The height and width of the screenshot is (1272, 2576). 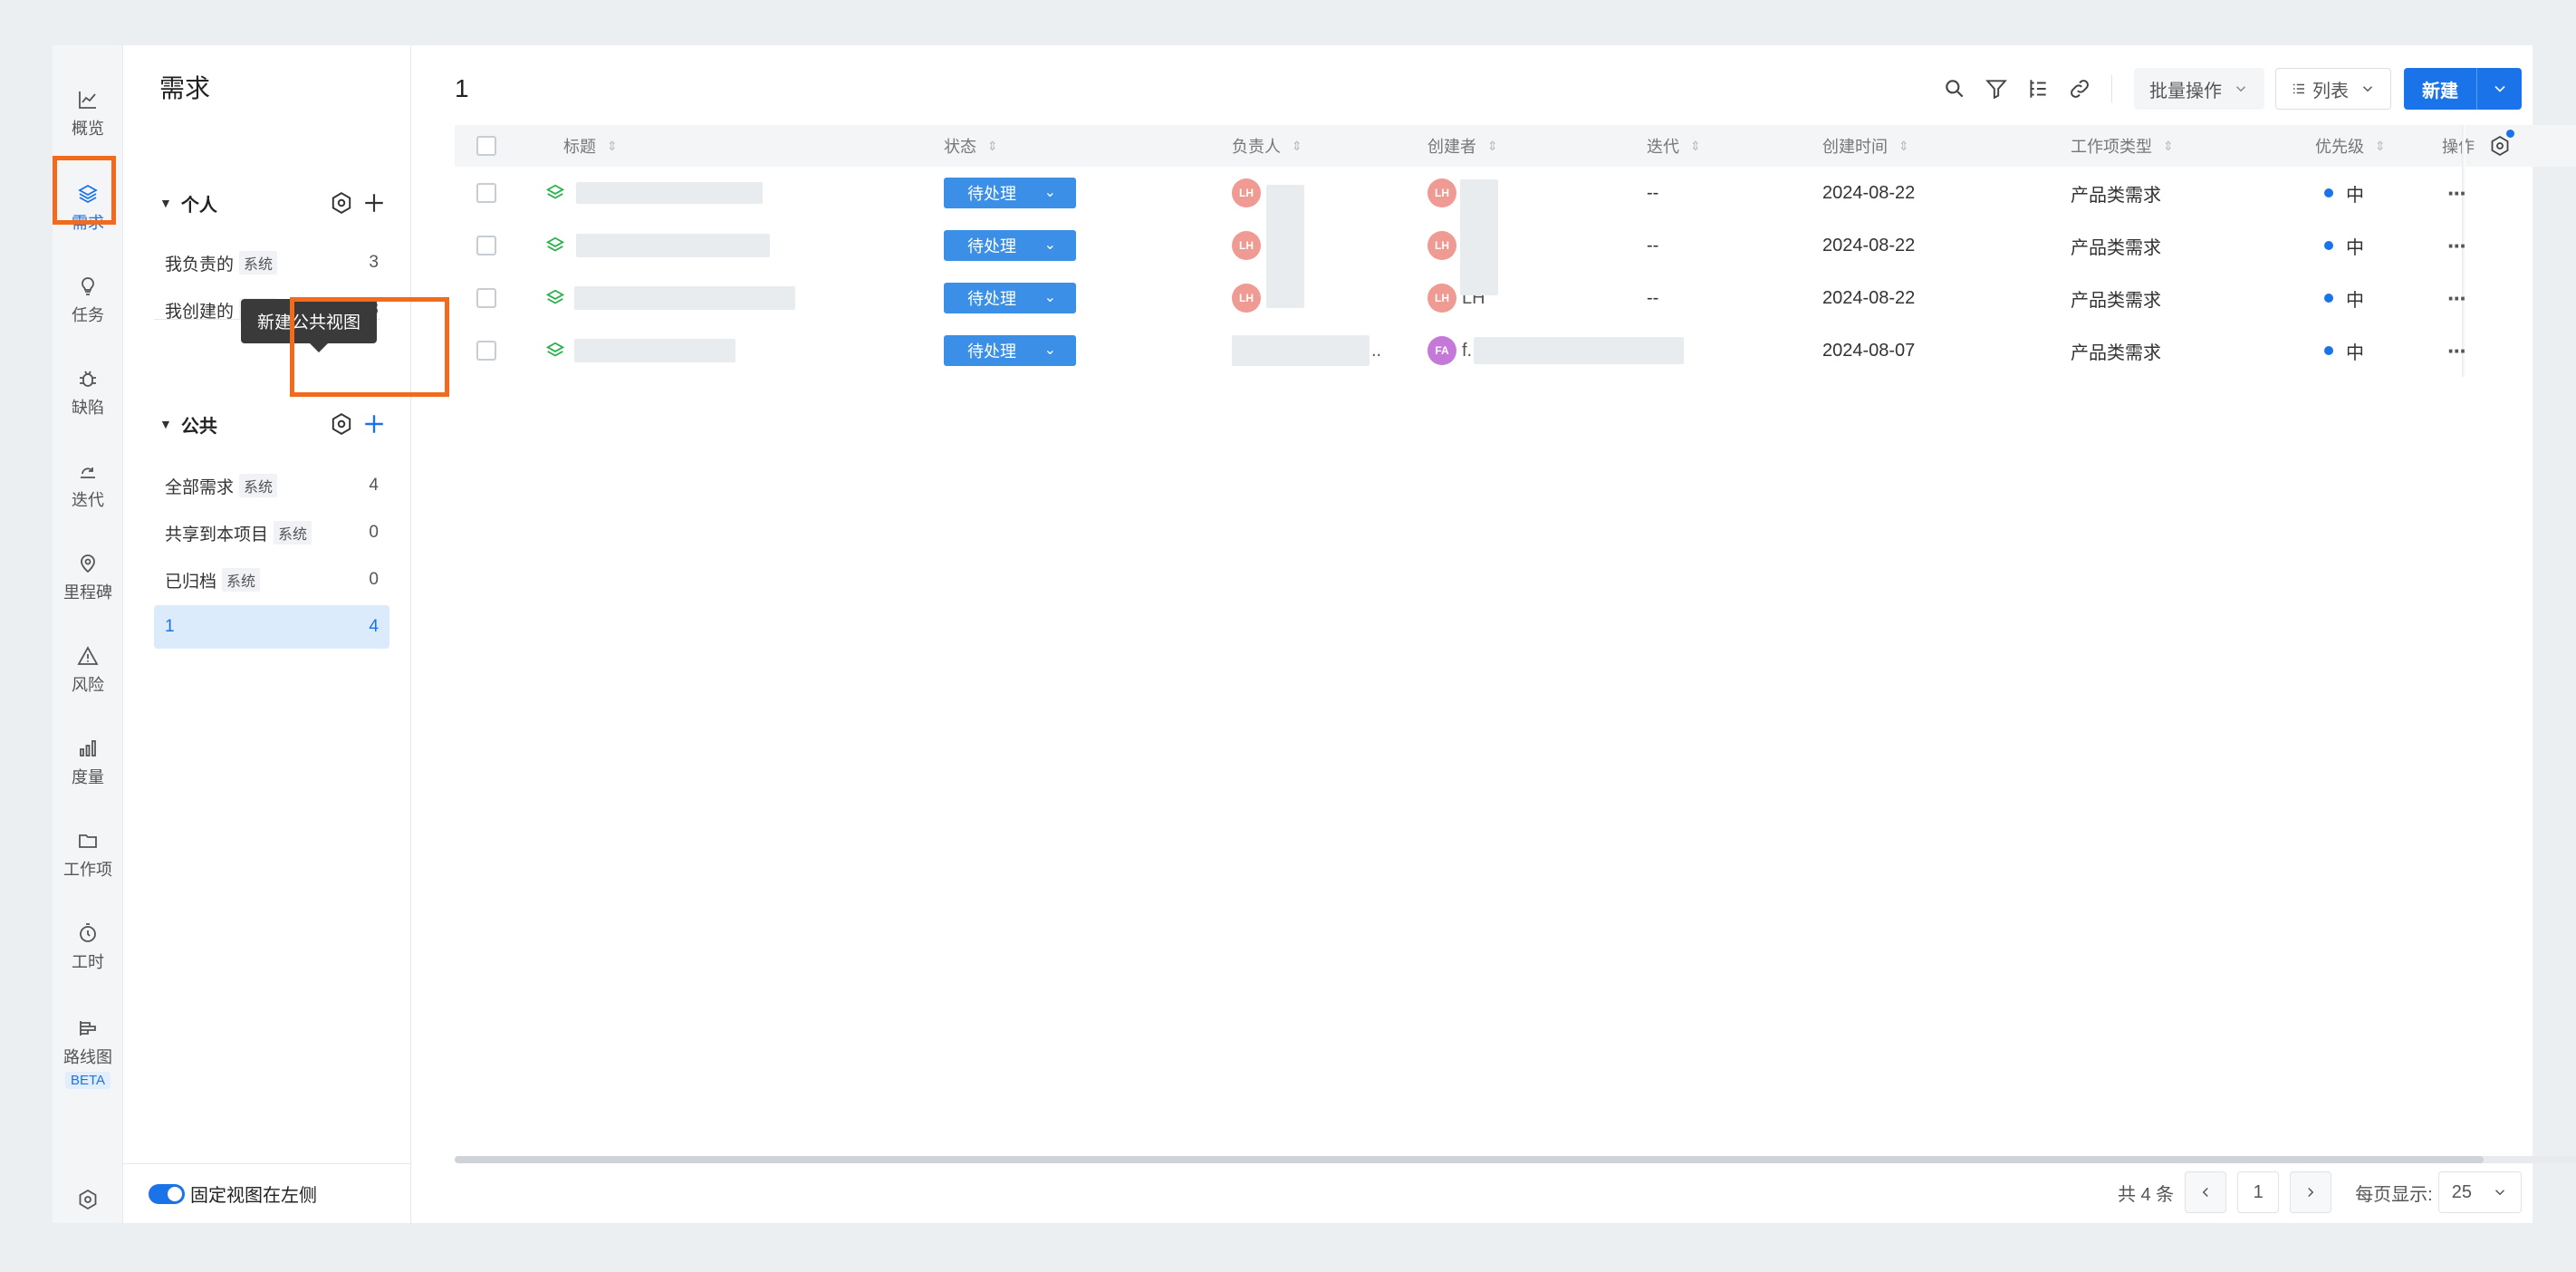 What do you see at coordinates (1674, 146) in the screenshot?
I see `column-header-iteration: 迭代 ⇕` at bounding box center [1674, 146].